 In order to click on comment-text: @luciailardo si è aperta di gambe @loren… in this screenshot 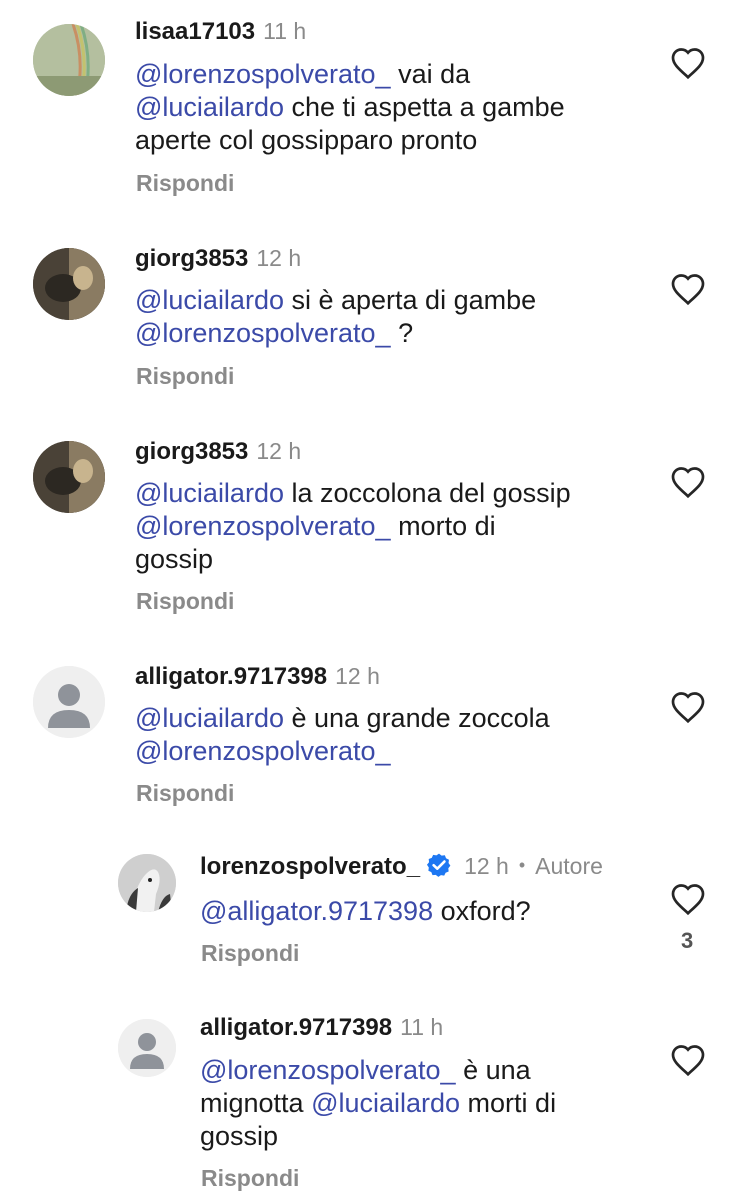, I will do `click(336, 316)`.